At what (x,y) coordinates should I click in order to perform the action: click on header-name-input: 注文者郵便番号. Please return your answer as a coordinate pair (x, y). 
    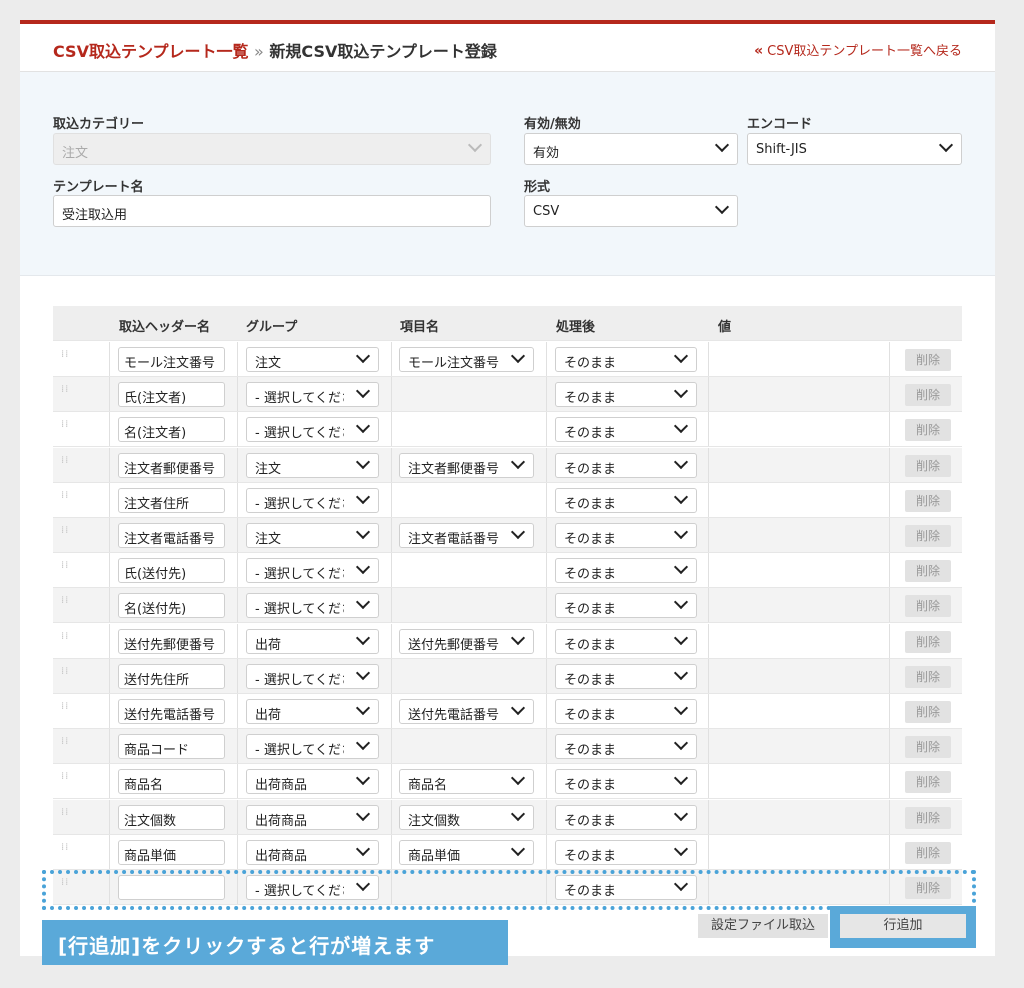
    Looking at the image, I should click on (171, 465).